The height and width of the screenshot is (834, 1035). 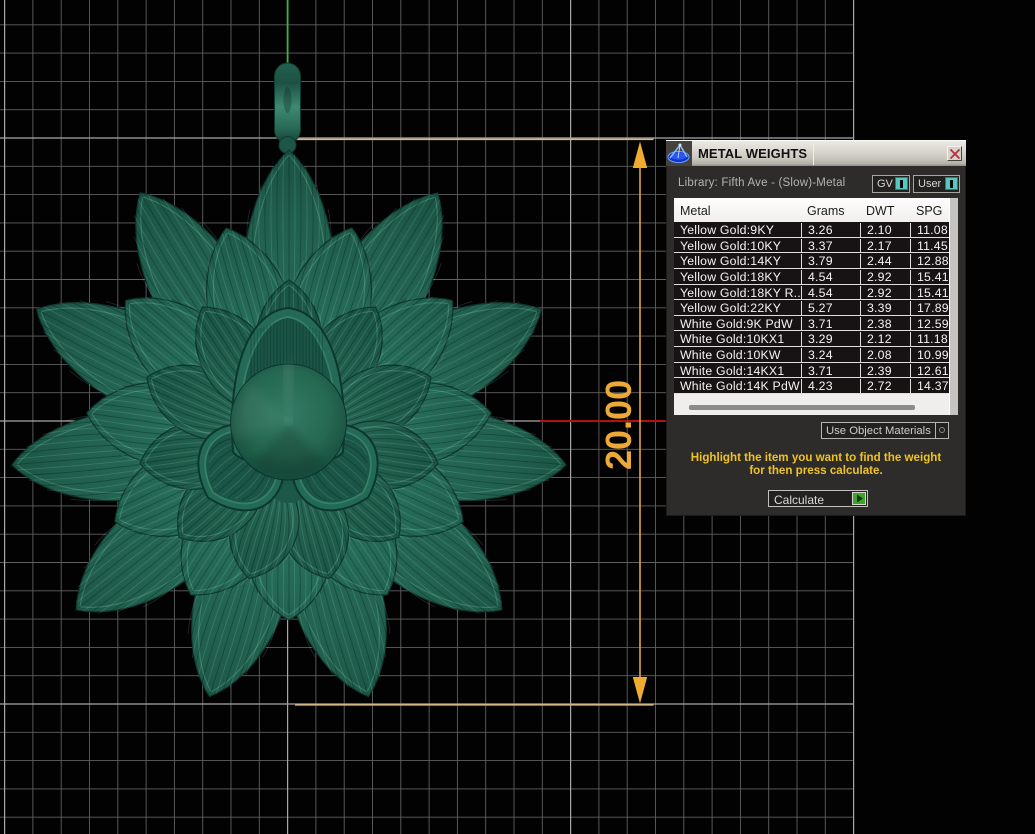 I want to click on svg-text: 20.00, so click(x=618, y=425).